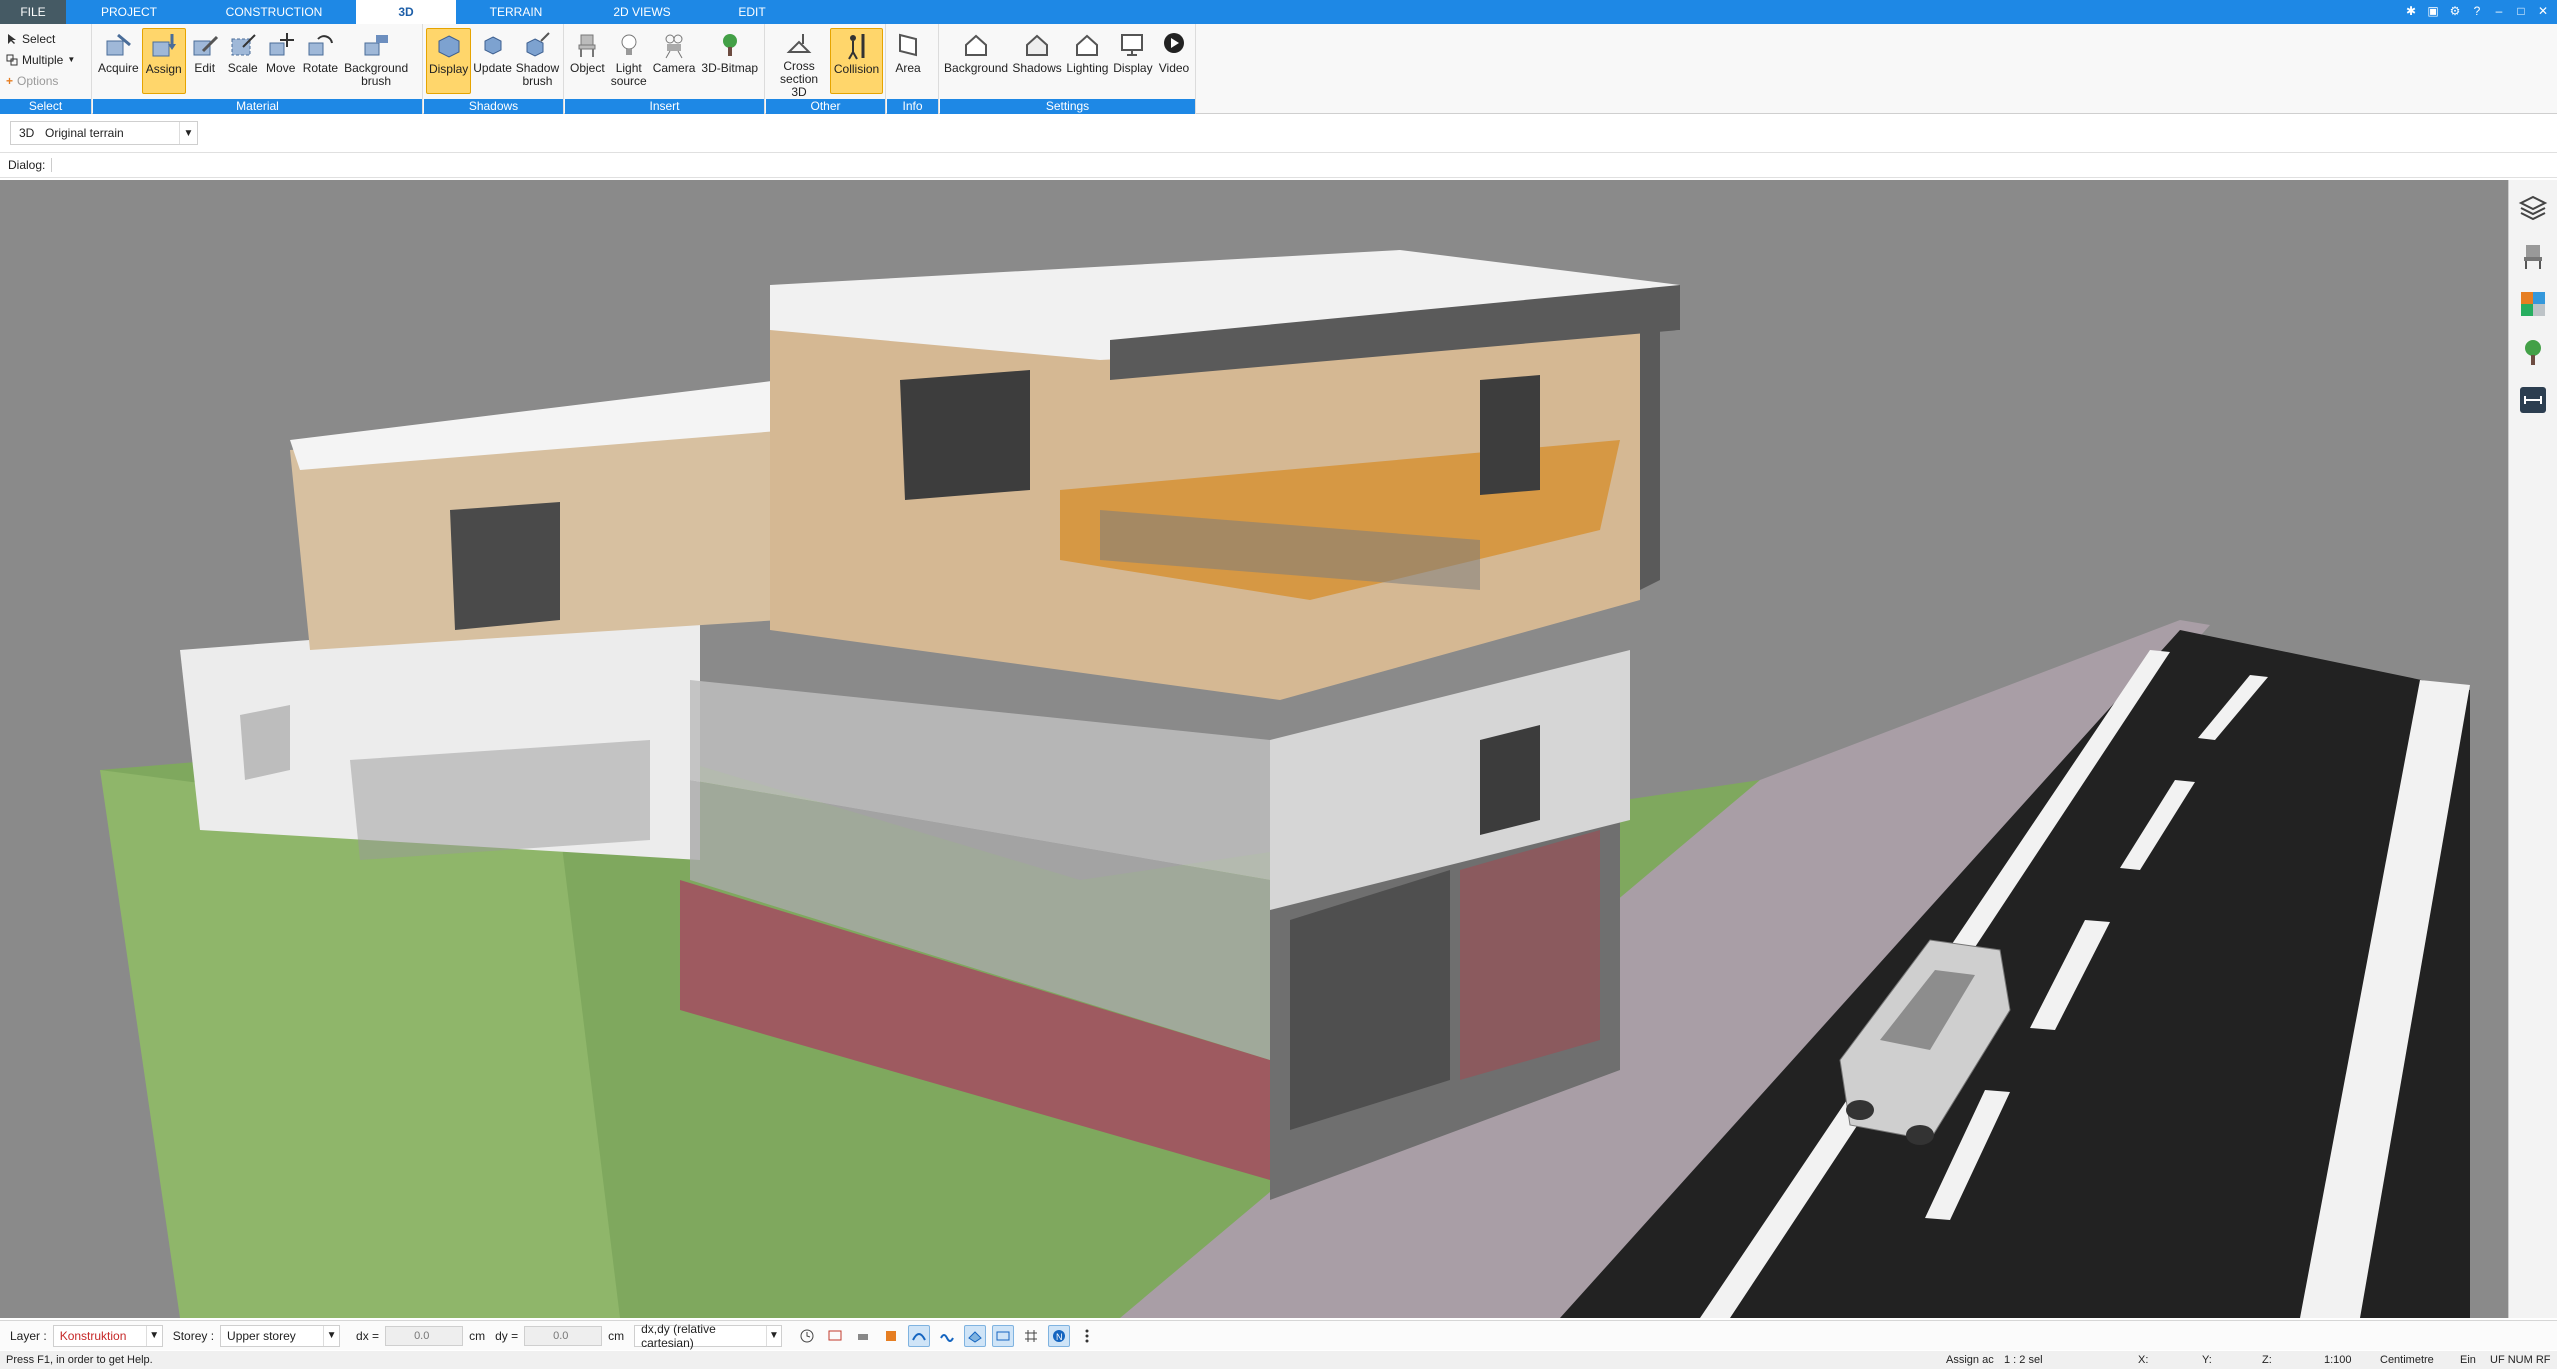 The image size is (2557, 1369). What do you see at coordinates (281, 68) in the screenshot?
I see `move-label: Move` at bounding box center [281, 68].